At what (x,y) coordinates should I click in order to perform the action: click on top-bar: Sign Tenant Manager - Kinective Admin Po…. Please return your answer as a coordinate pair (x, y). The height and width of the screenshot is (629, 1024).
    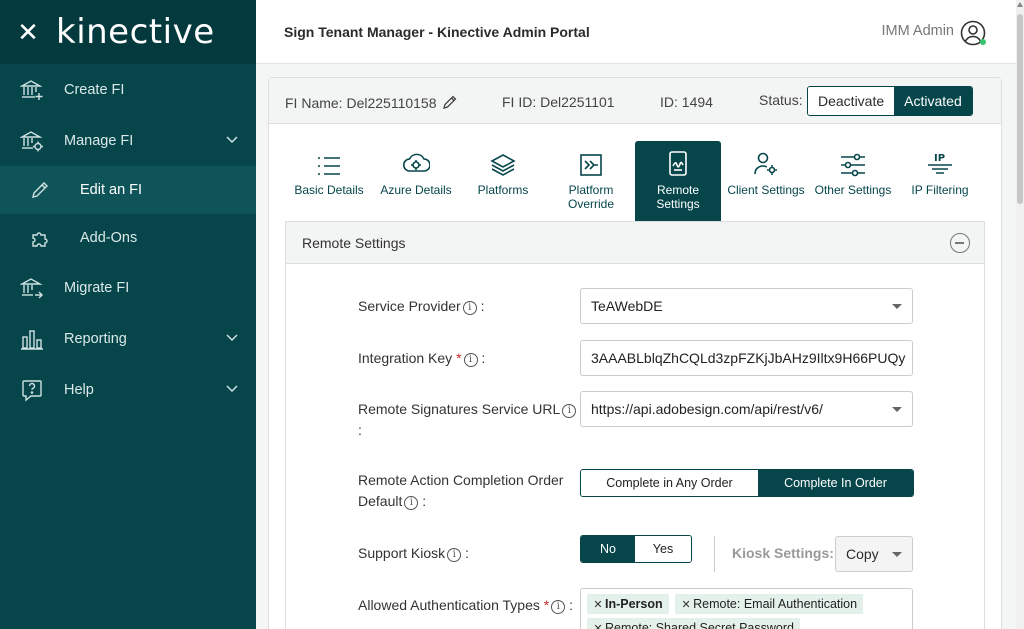
    Looking at the image, I should click on (636, 32).